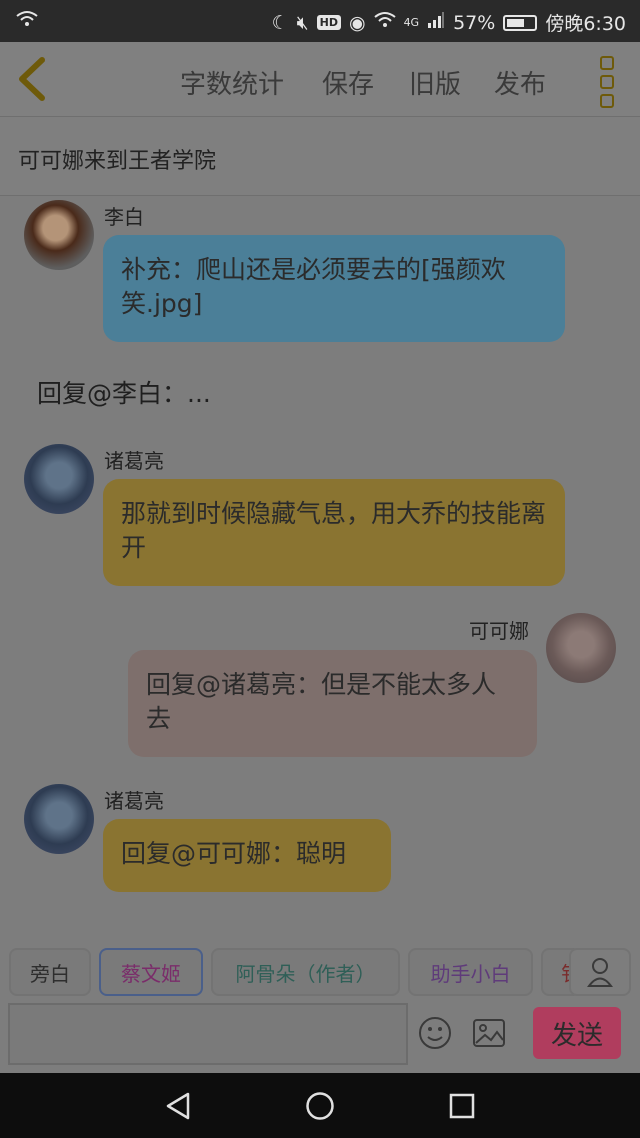 This screenshot has height=1138, width=640. Describe the element at coordinates (124, 217) in the screenshot. I see `sender-name: 李白` at that location.